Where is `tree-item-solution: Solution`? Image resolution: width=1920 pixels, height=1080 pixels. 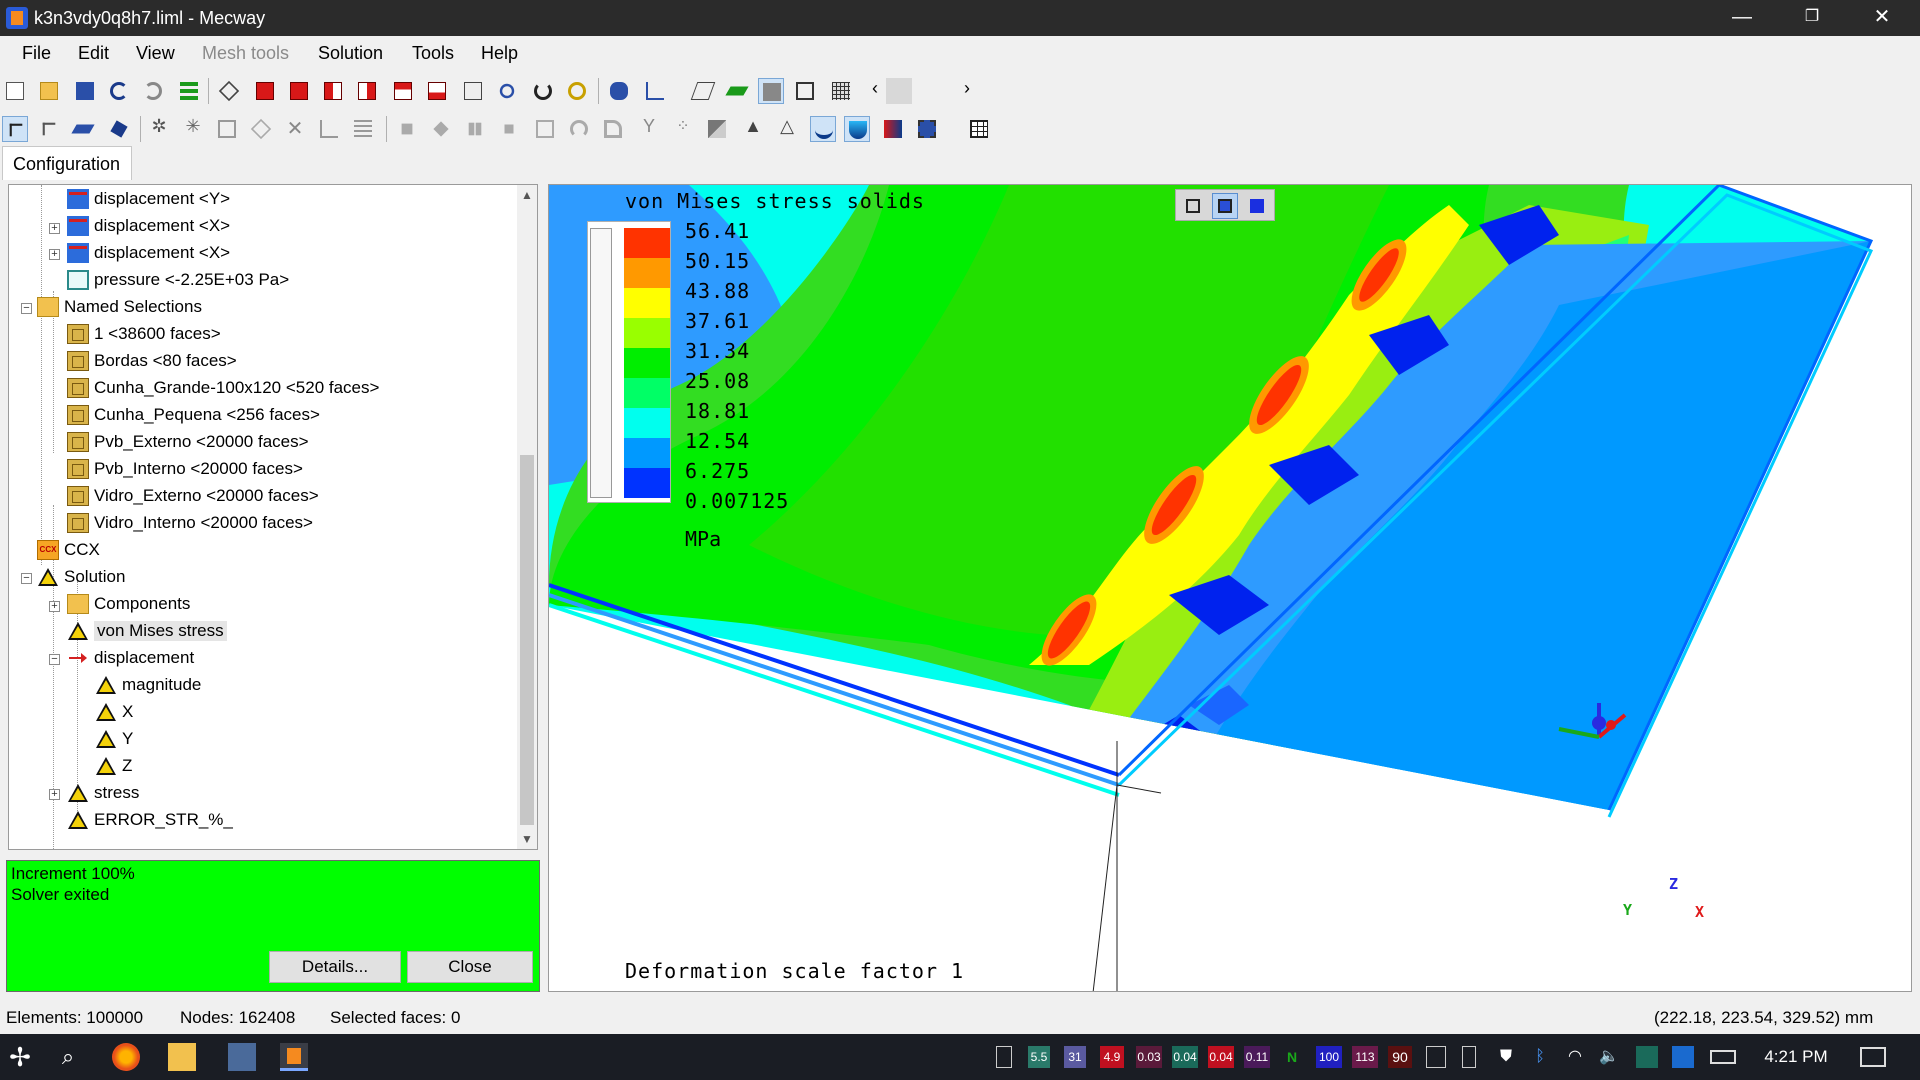 tree-item-solution: Solution is located at coordinates (81, 577).